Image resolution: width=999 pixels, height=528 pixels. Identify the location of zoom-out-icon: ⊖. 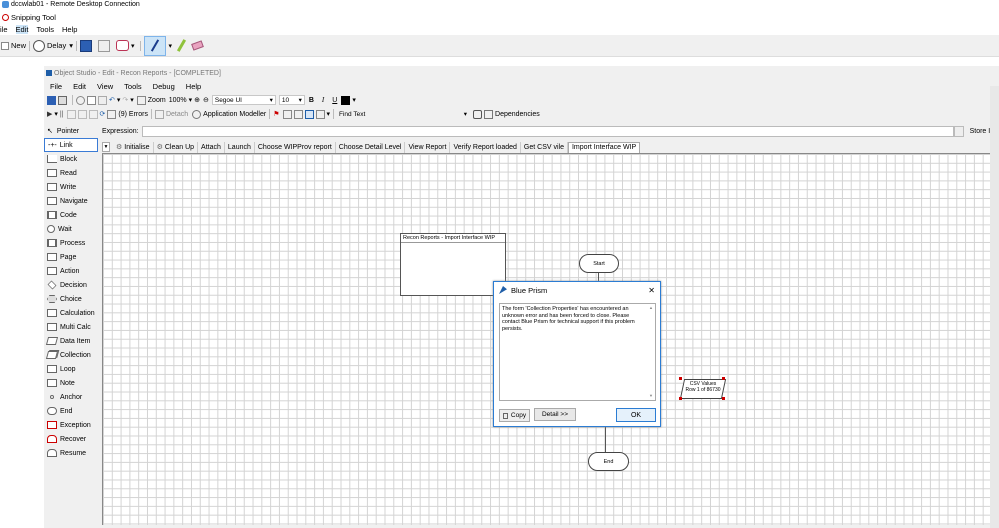
(206, 100).